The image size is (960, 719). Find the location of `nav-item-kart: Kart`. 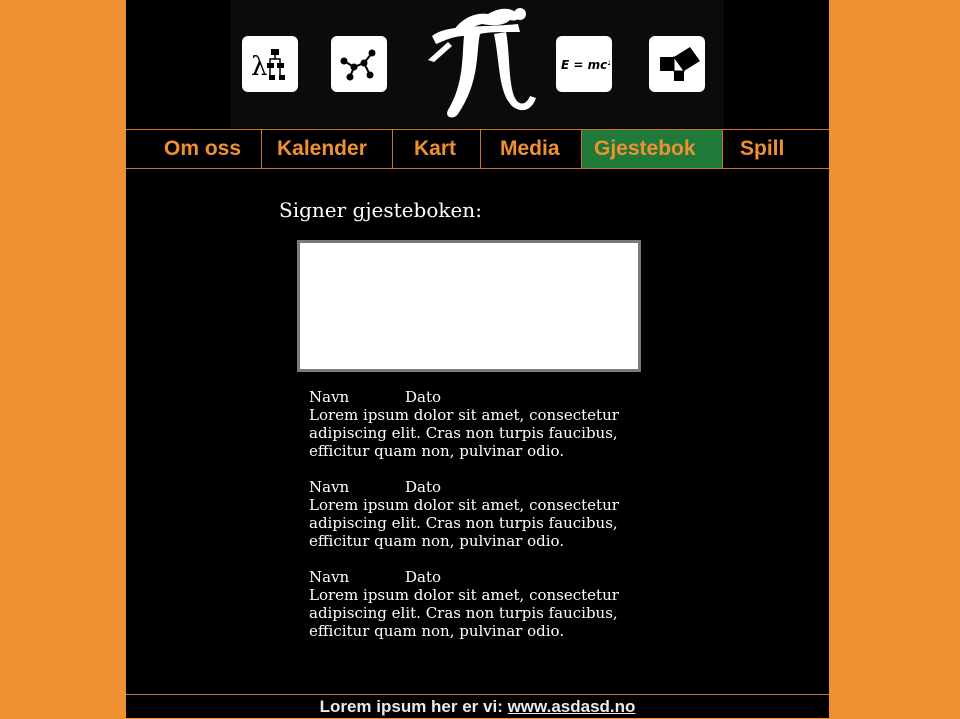

nav-item-kart: Kart is located at coordinates (437, 149).